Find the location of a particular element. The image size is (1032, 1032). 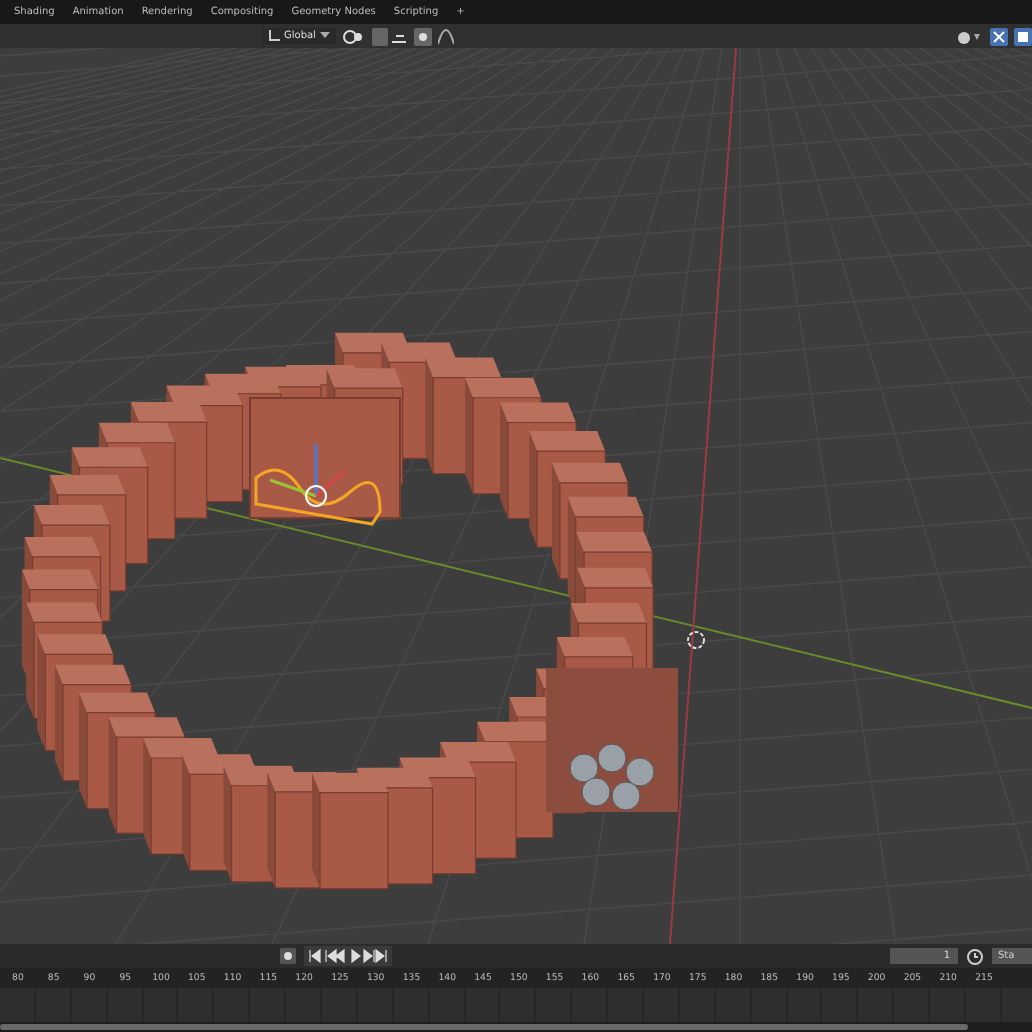

axes-icon is located at coordinates (274, 36).